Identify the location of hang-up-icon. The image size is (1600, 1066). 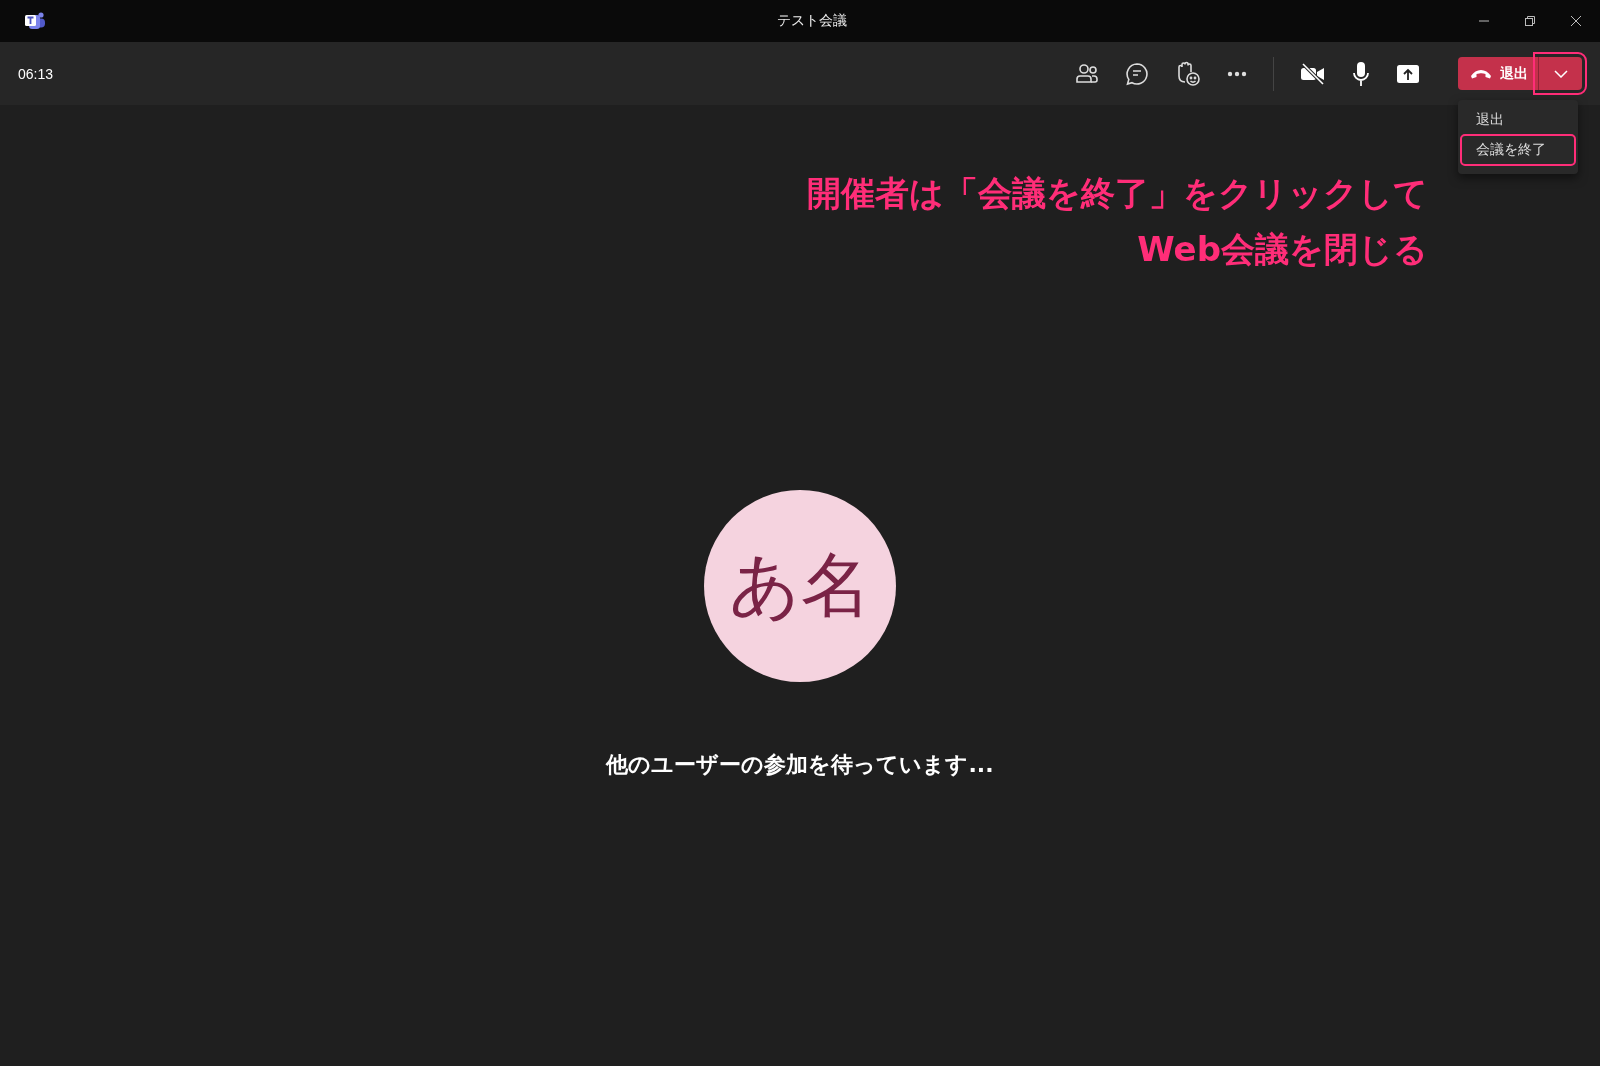
(1481, 73).